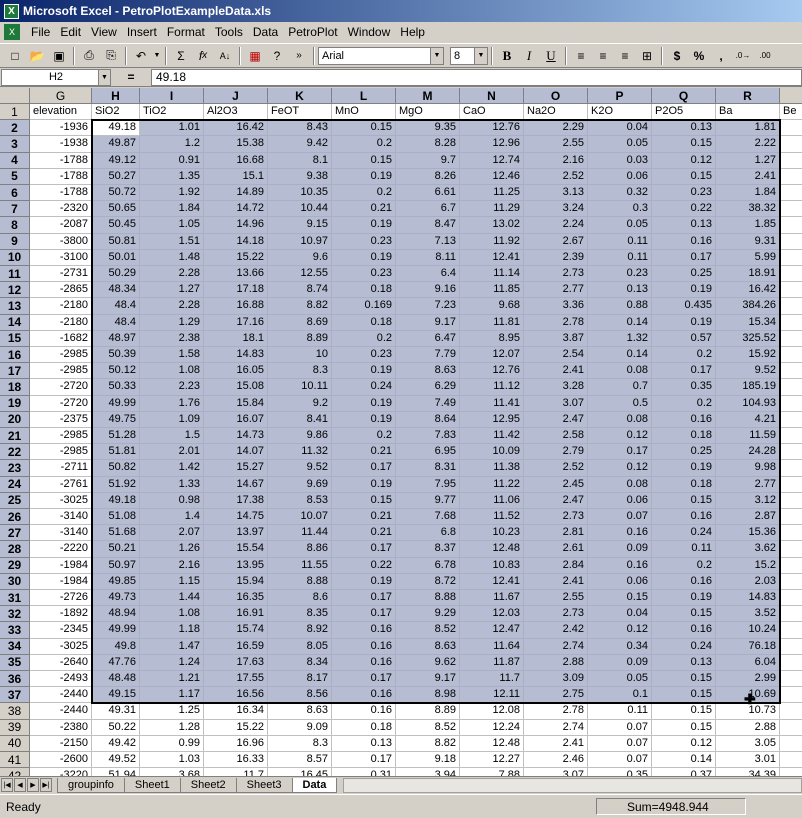 This screenshot has height=818, width=802. I want to click on table-cell: 50.12, so click(116, 371).